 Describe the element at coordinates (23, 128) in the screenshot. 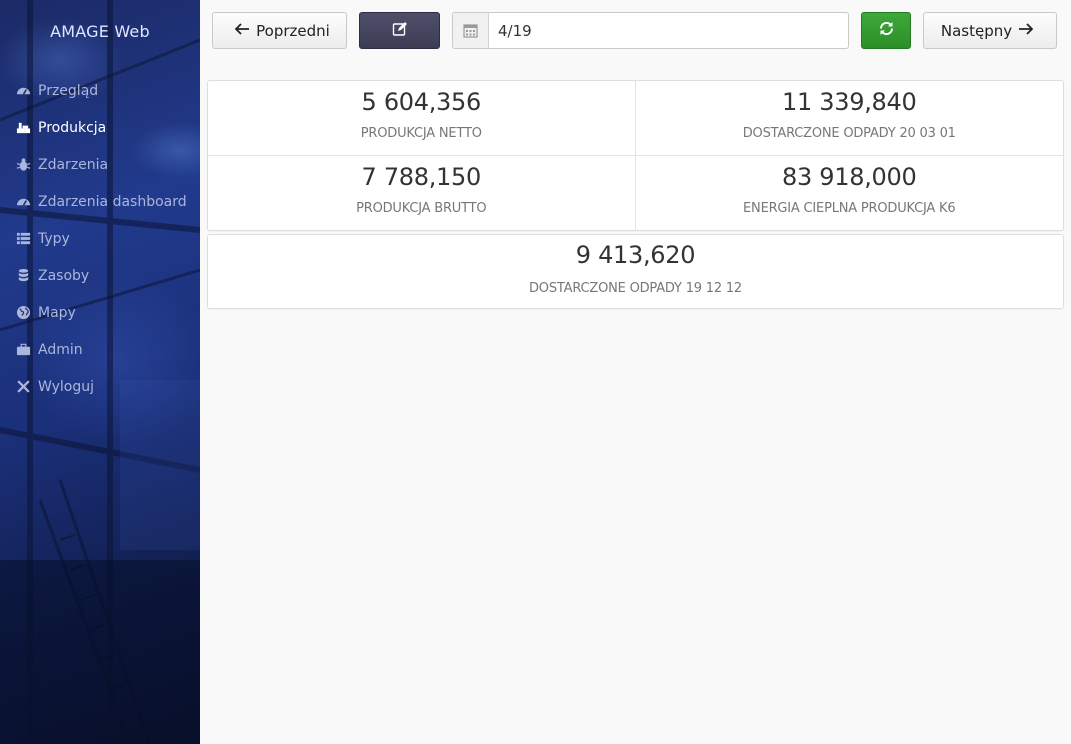

I see `factory-icon` at that location.